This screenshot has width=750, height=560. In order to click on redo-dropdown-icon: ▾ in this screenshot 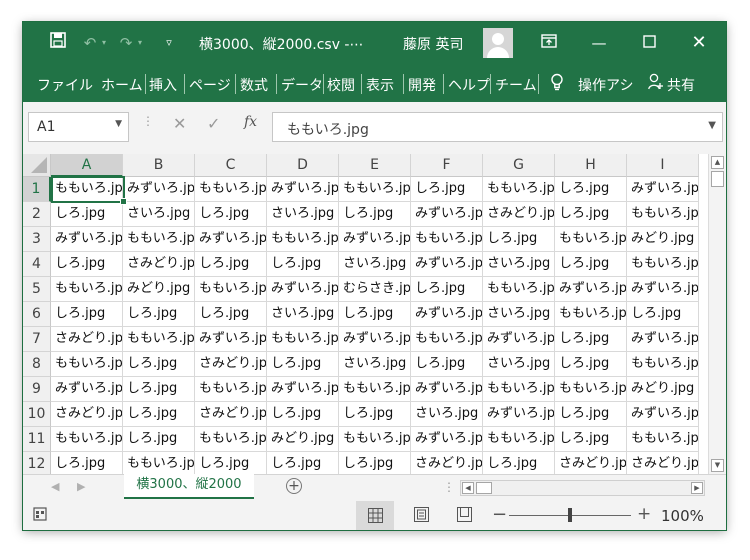, I will do `click(140, 43)`.